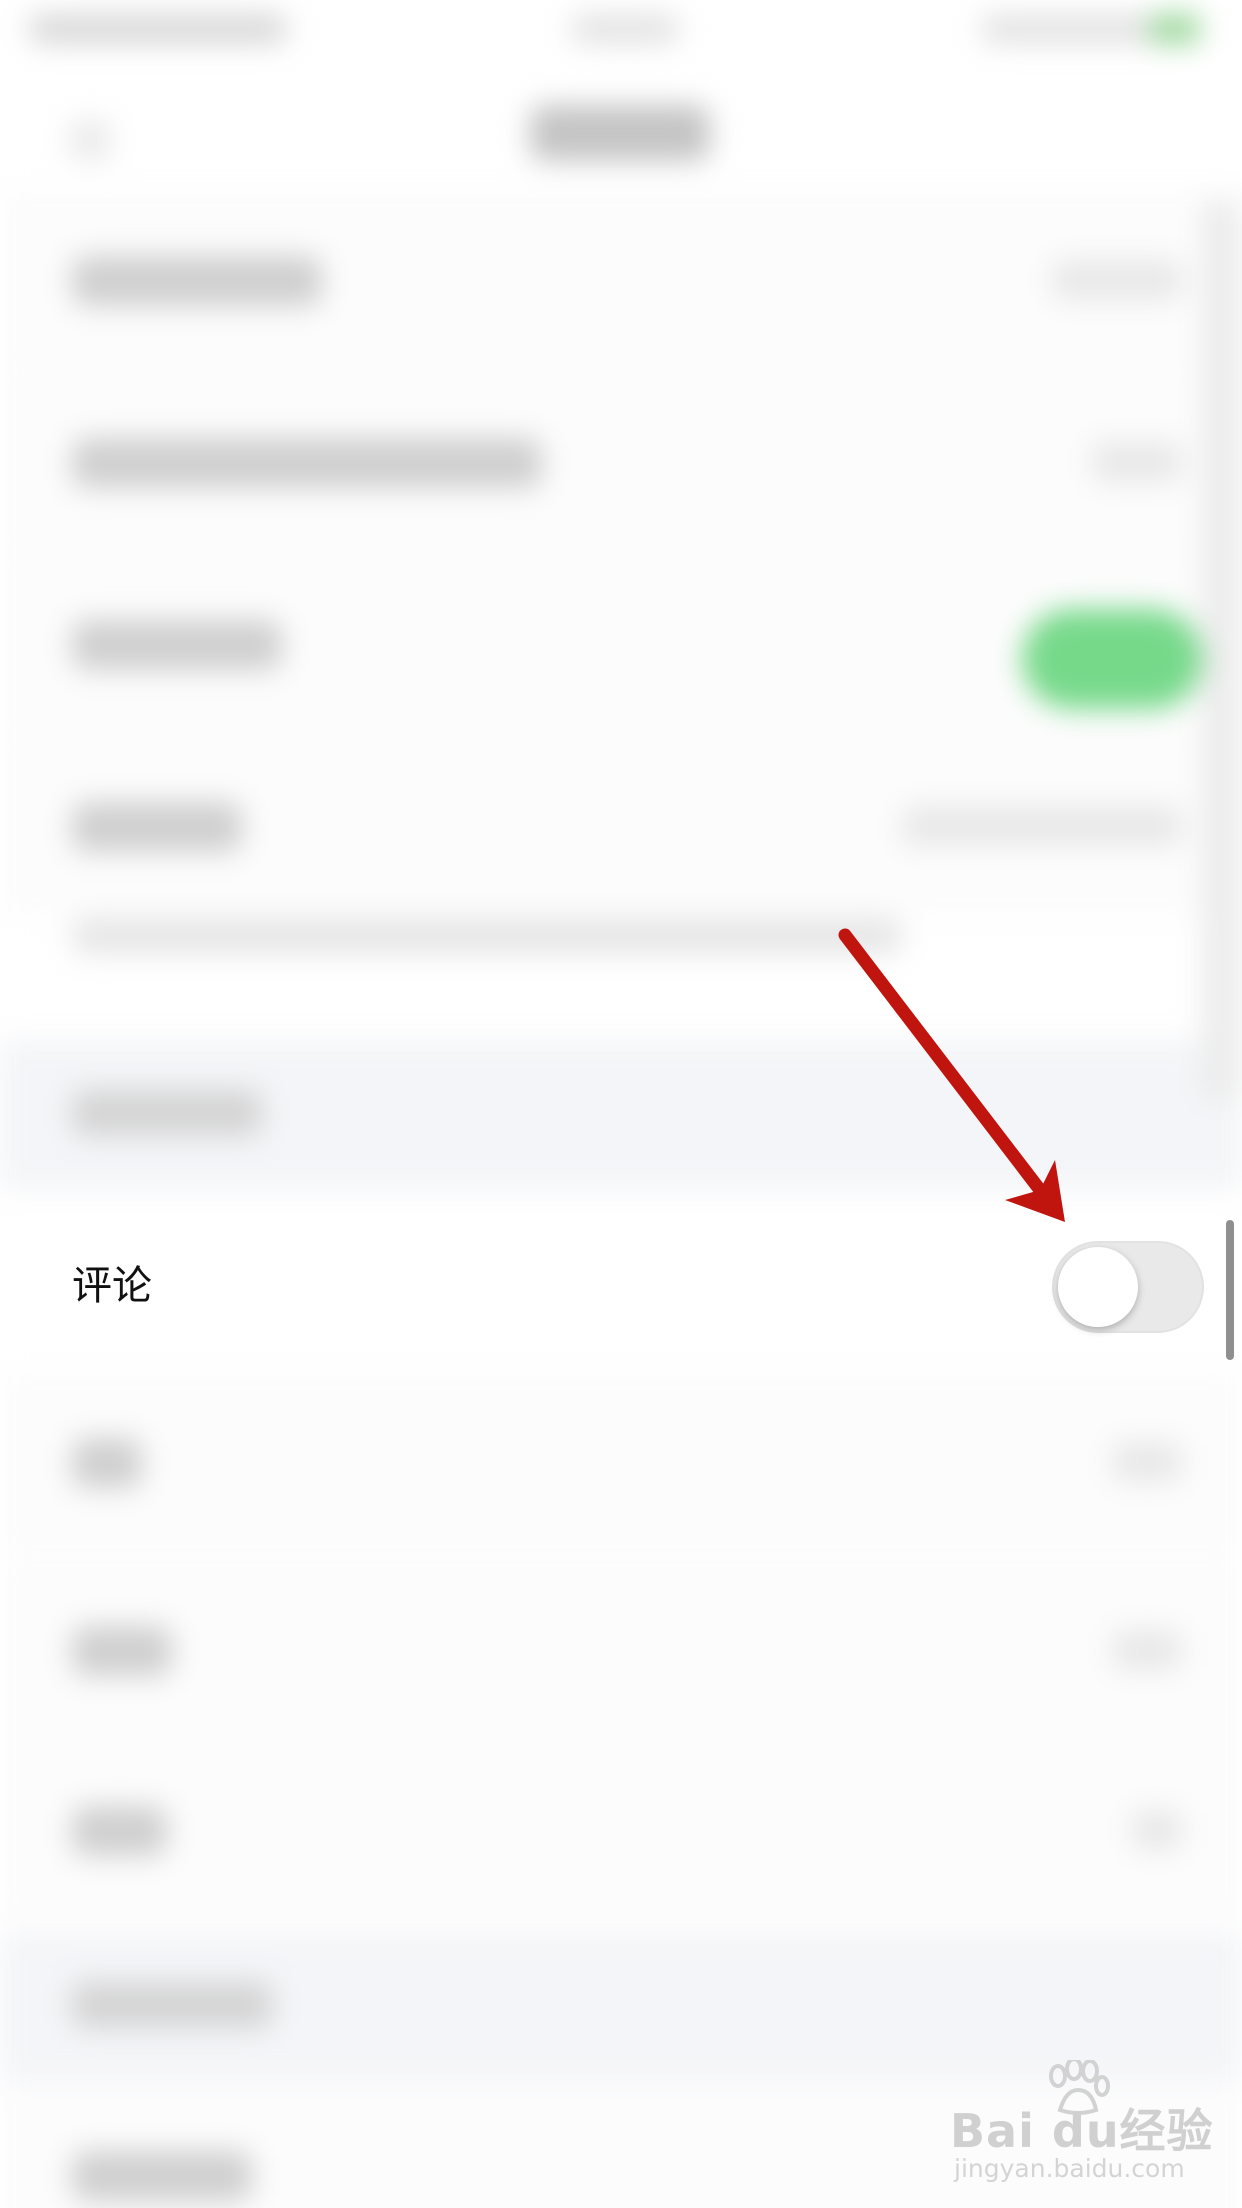 The width and height of the screenshot is (1242, 2208). What do you see at coordinates (158, 29) in the screenshot?
I see `status-carrier` at bounding box center [158, 29].